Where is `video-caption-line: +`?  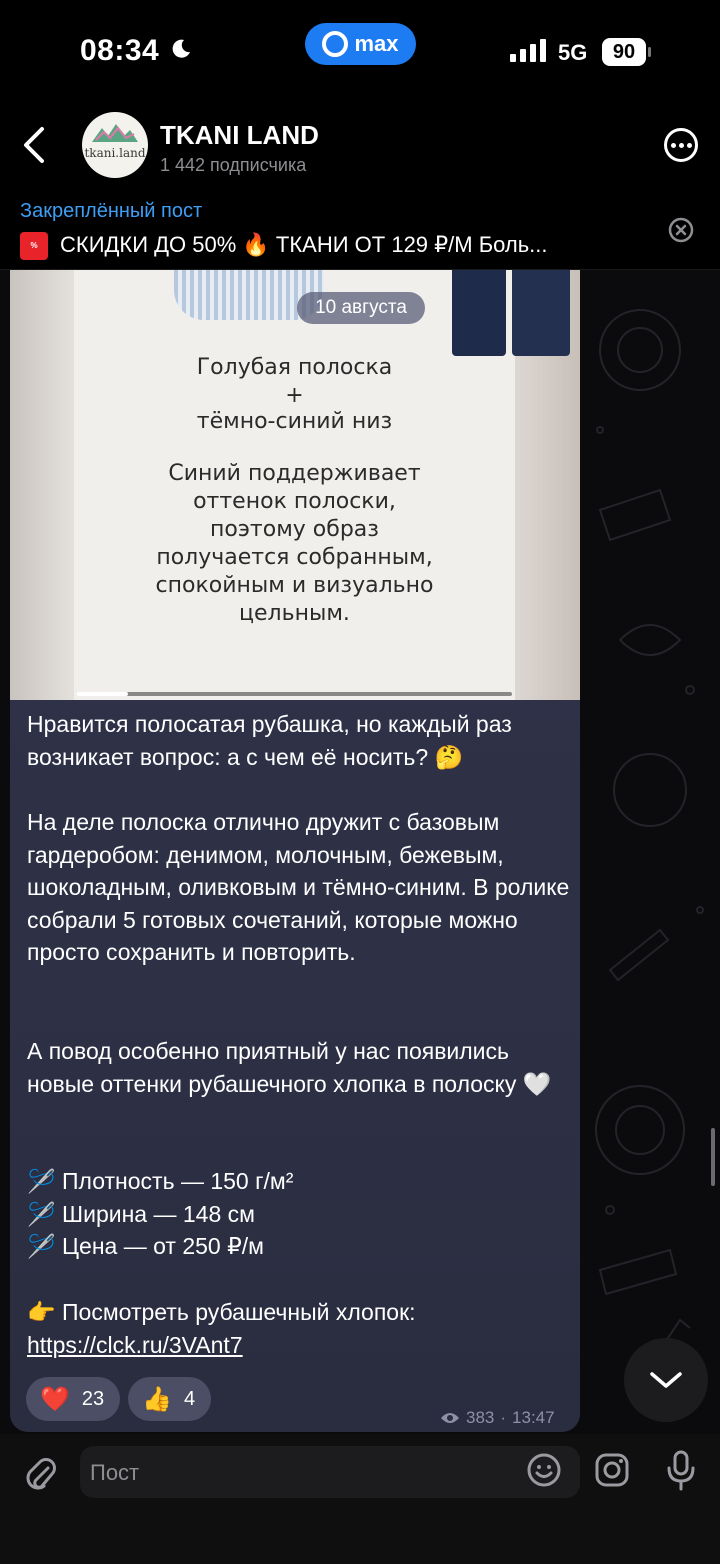 video-caption-line: + is located at coordinates (294, 395).